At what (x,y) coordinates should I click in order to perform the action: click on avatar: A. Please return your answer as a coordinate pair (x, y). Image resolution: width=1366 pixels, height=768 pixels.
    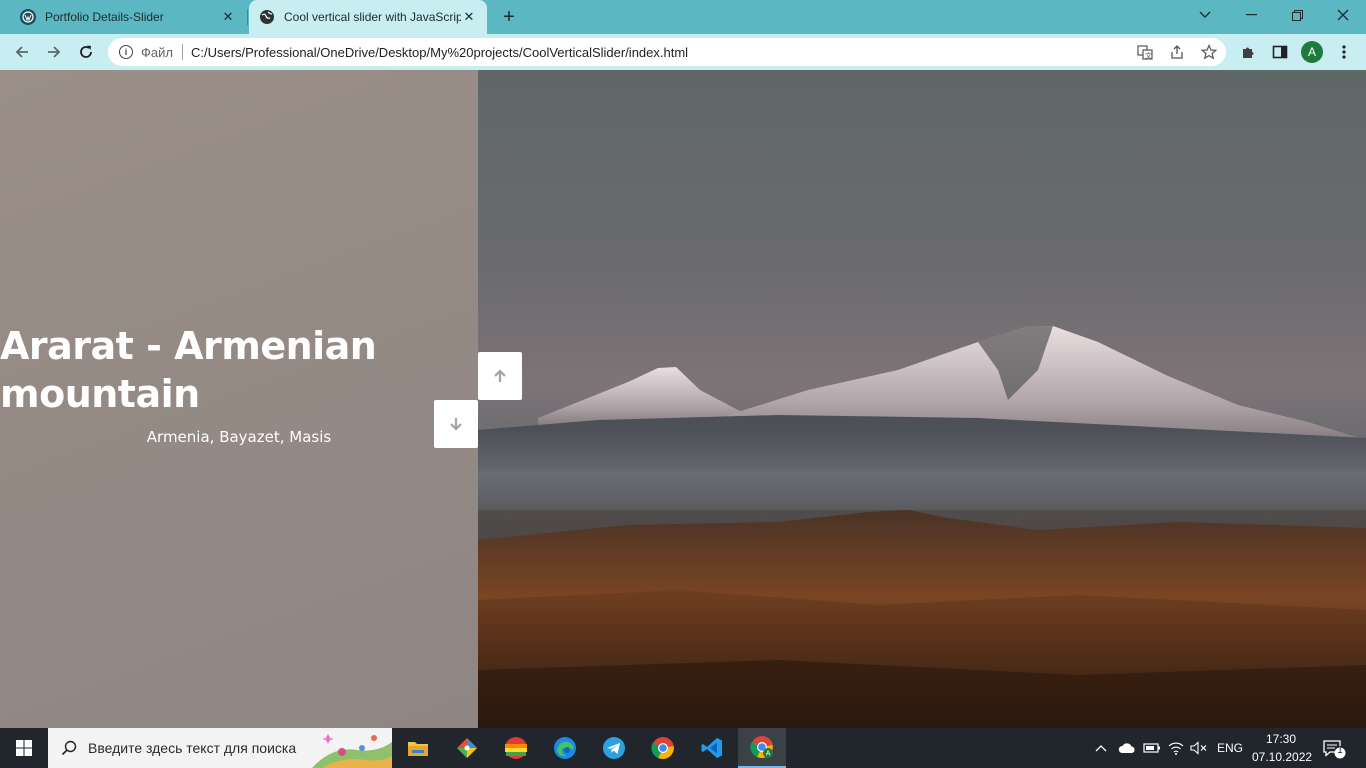
    Looking at the image, I should click on (1312, 52).